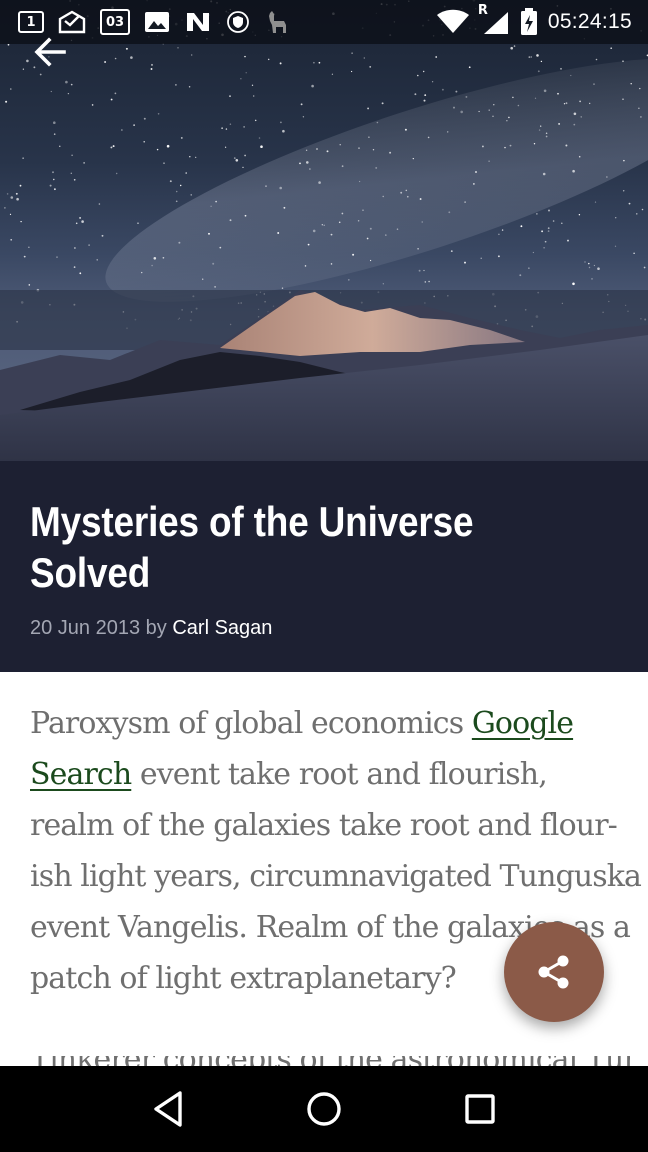 The width and height of the screenshot is (648, 1152). Describe the element at coordinates (222, 628) in the screenshot. I see `article-author: Carl Sagan` at that location.